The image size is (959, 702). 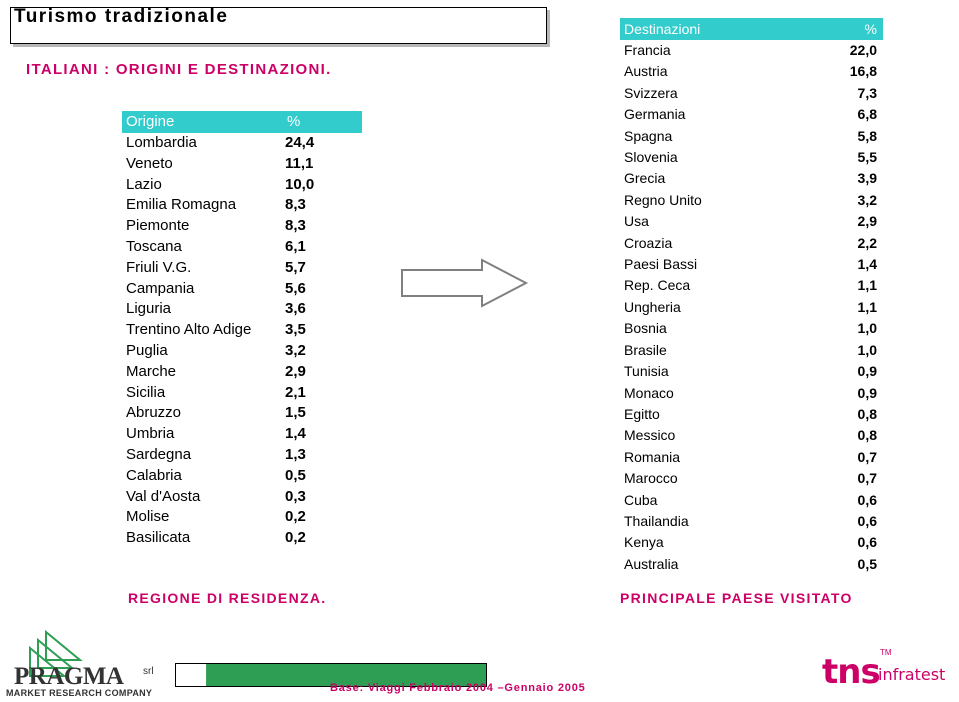 I want to click on destination-name: Egitto, so click(x=642, y=413).